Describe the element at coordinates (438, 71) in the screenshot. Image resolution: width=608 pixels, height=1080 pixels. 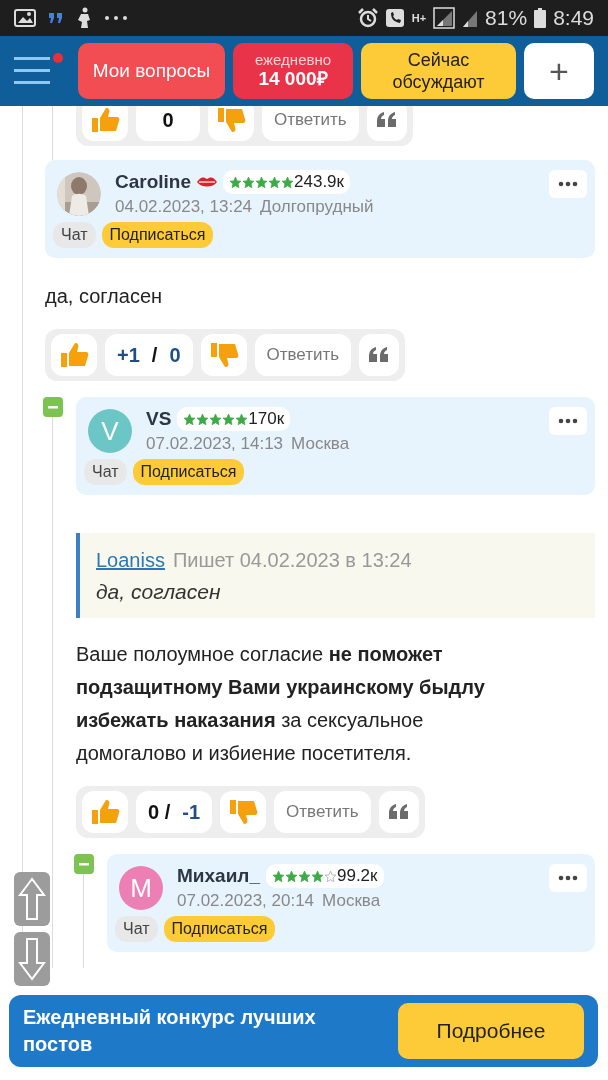
I see `discussed-now-button: Сейчас обсуждают` at that location.